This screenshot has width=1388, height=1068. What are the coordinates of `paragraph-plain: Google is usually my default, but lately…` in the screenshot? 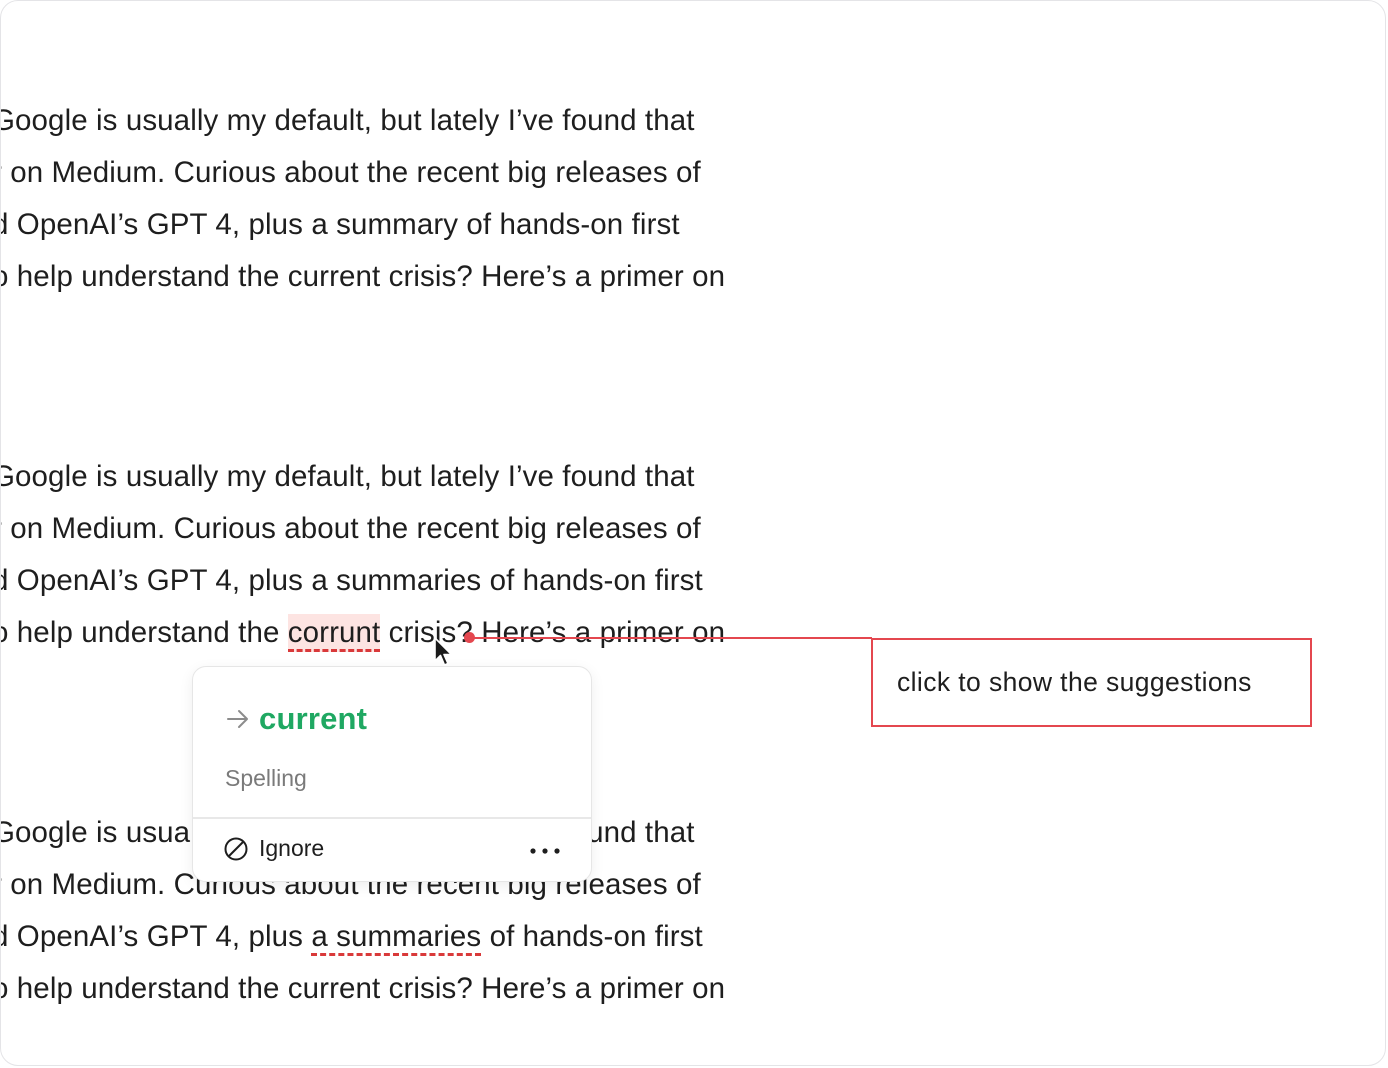 It's located at (363, 199).